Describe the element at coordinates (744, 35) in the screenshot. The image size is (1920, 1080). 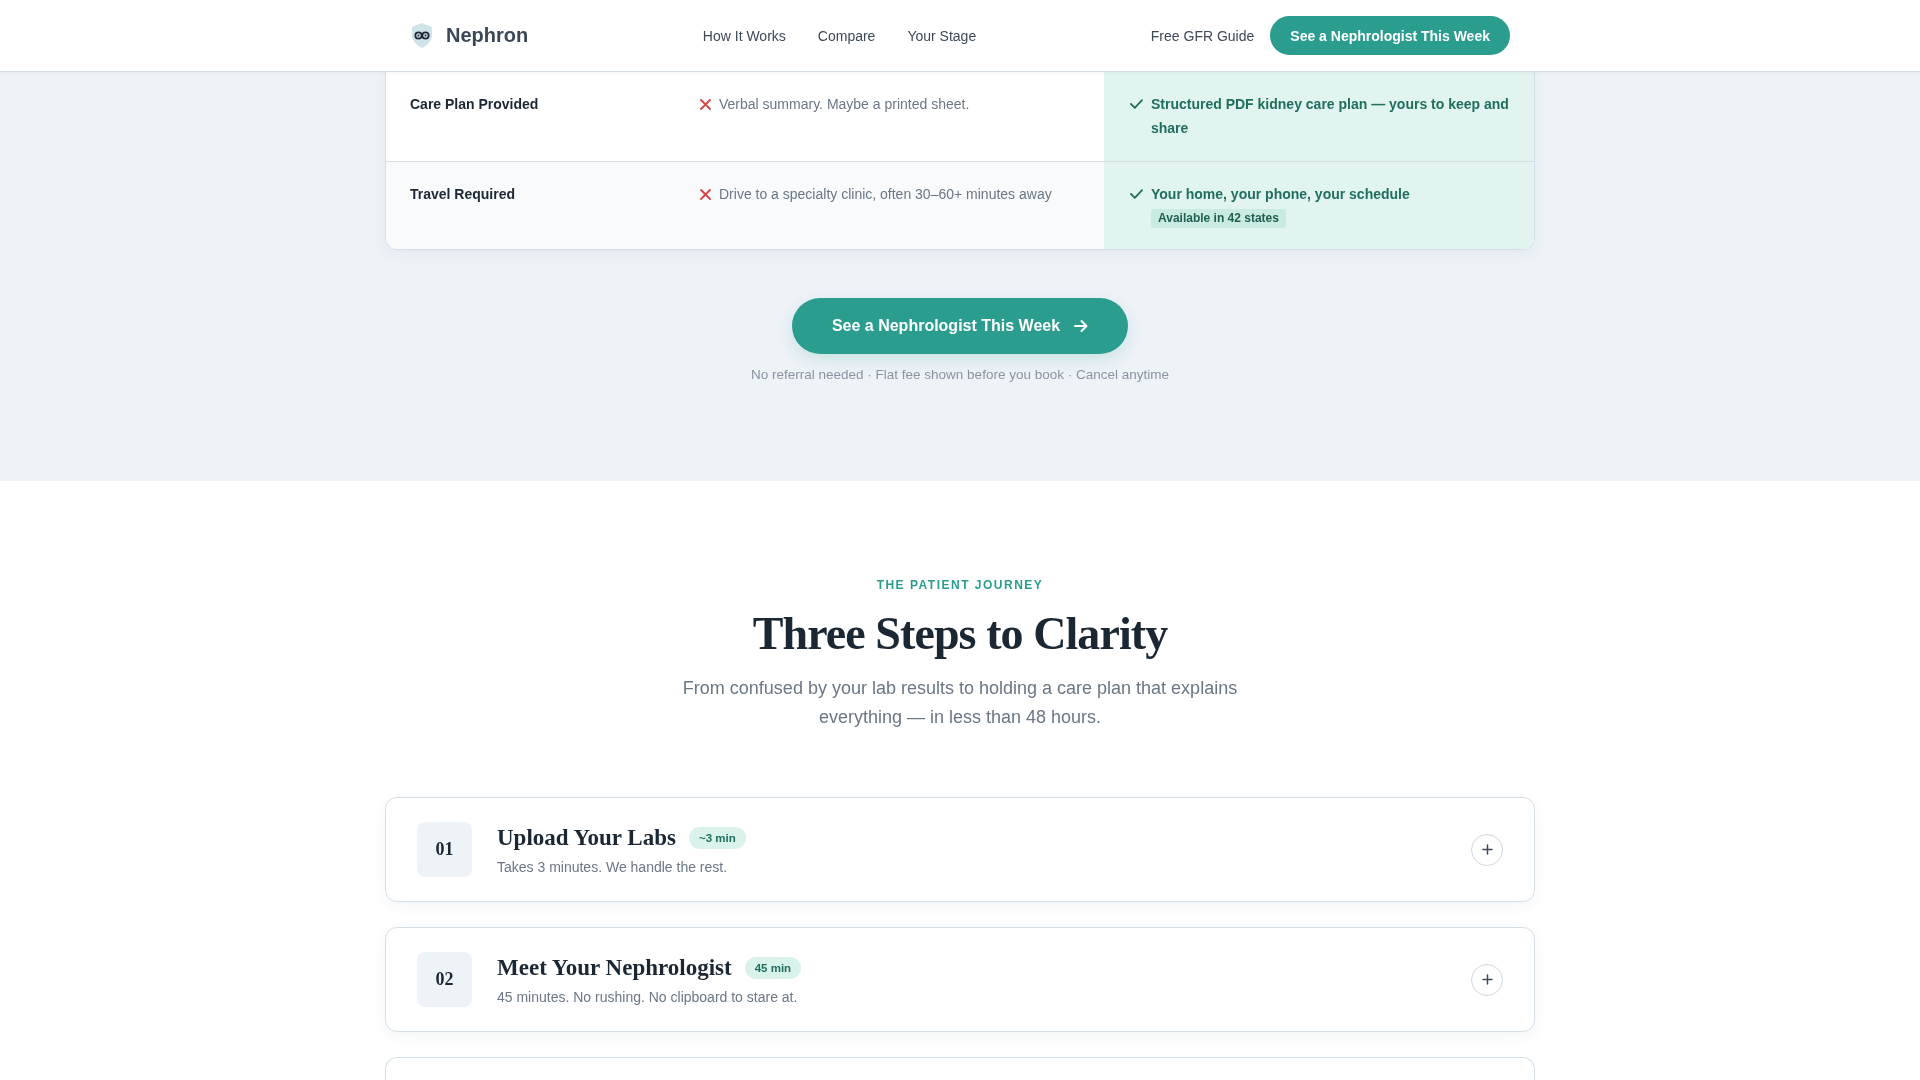
I see `nav-link: How It Works` at that location.